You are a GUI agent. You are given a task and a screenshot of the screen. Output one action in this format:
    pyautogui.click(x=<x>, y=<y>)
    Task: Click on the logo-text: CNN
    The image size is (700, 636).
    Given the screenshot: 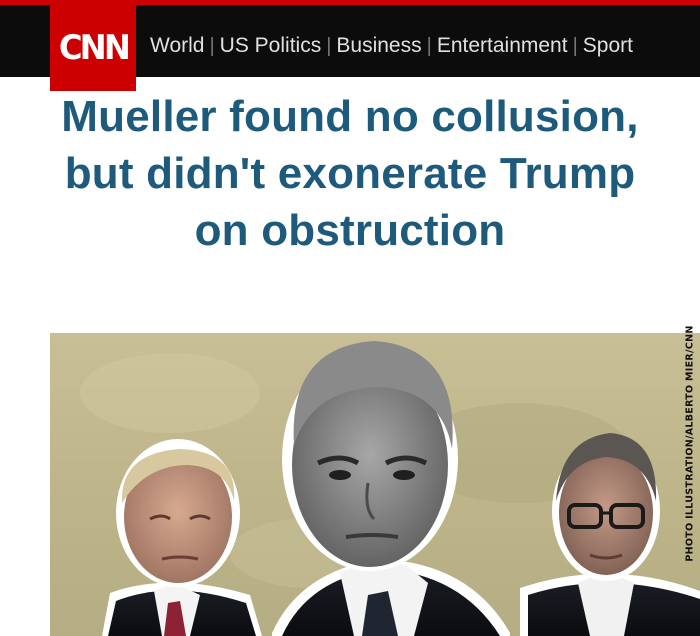 What is the action you would take?
    pyautogui.click(x=94, y=48)
    